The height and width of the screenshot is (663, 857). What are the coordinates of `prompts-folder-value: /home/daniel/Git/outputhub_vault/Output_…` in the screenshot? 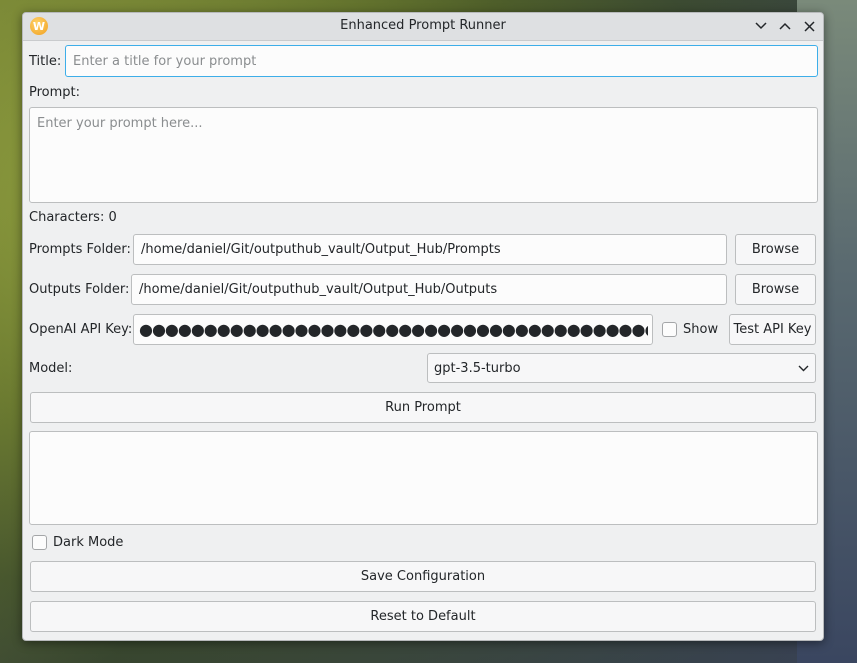 It's located at (321, 249).